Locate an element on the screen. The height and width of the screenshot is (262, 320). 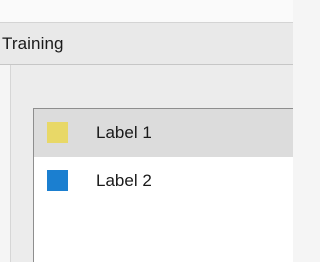
label-name: Label 1 is located at coordinates (124, 132).